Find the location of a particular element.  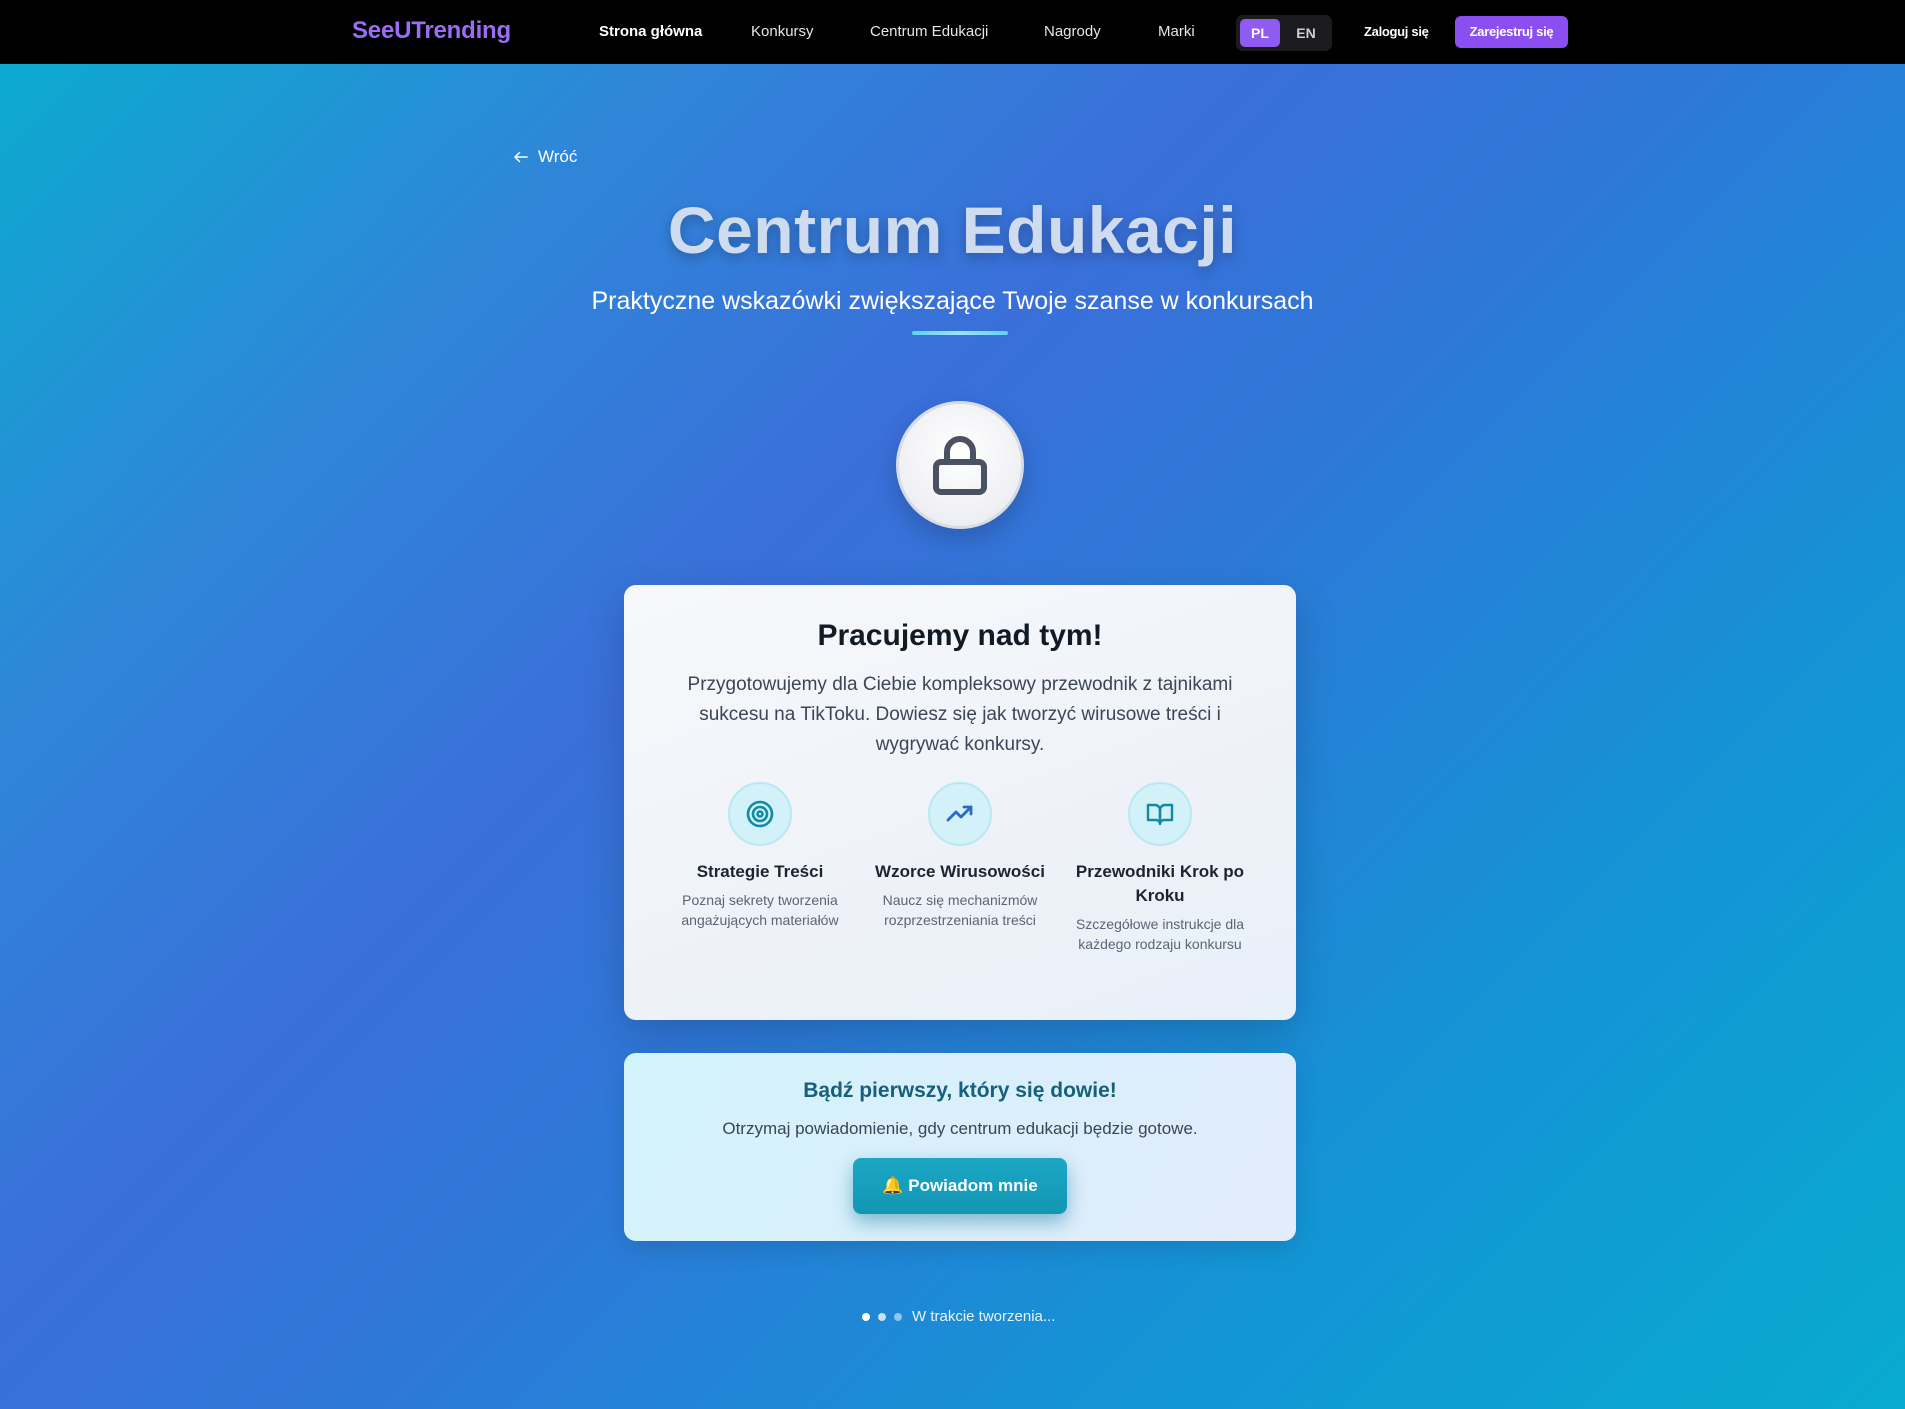

notify-title: Bądź pierwszy, który się dowie! is located at coordinates (960, 1090).